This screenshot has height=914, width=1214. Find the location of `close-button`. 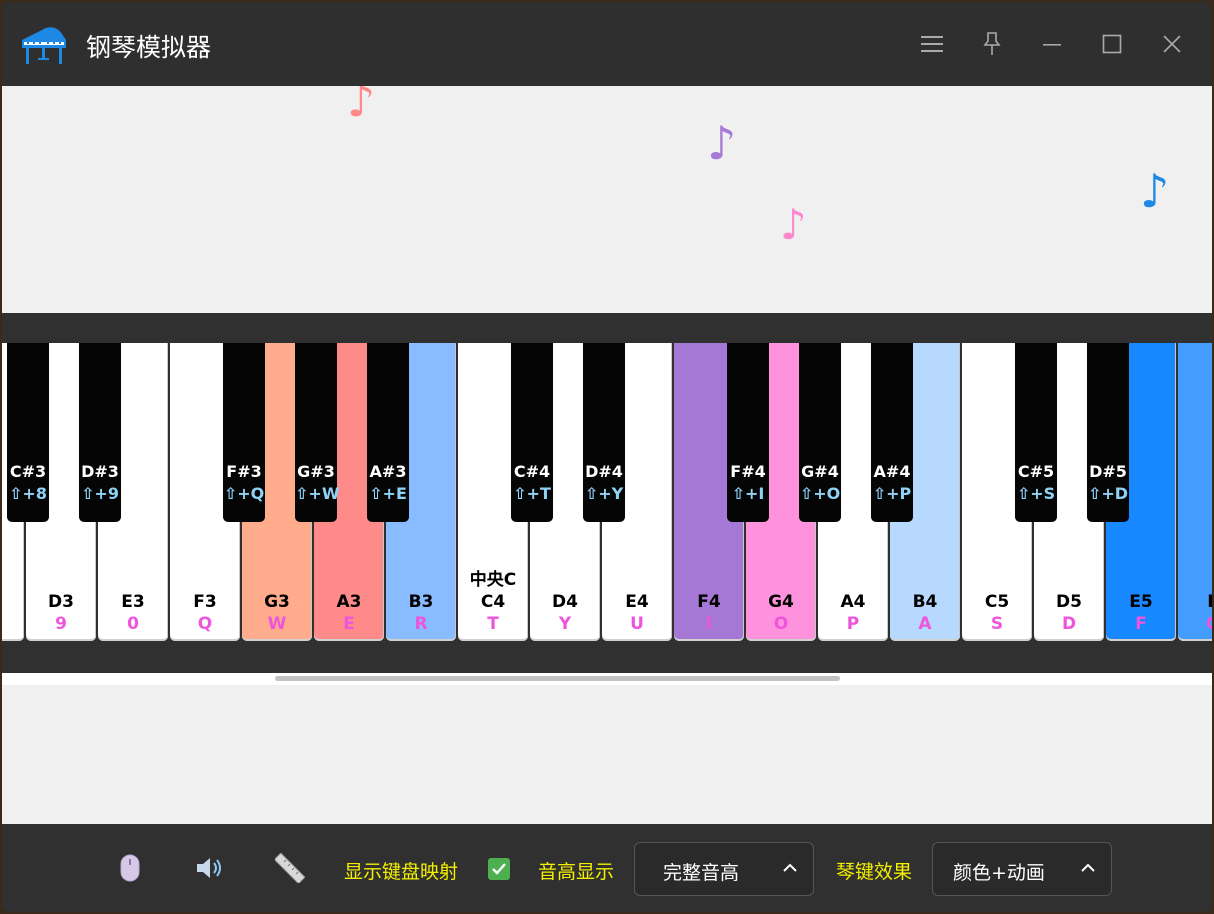

close-button is located at coordinates (1172, 44).